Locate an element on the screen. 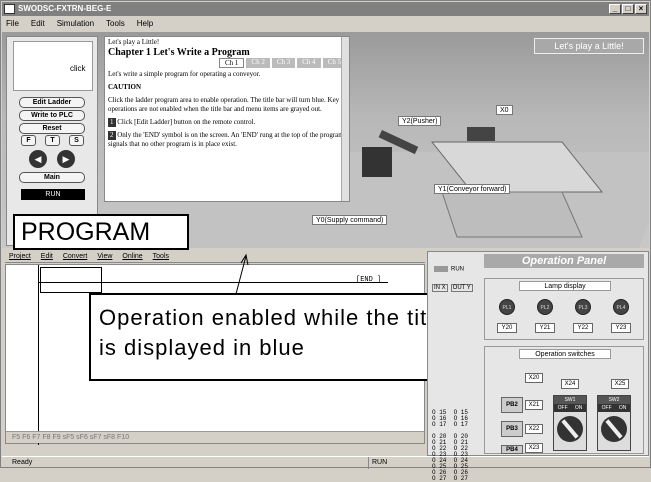 The image size is (651, 482). status-bar: Ready RUN is located at coordinates (325, 462).